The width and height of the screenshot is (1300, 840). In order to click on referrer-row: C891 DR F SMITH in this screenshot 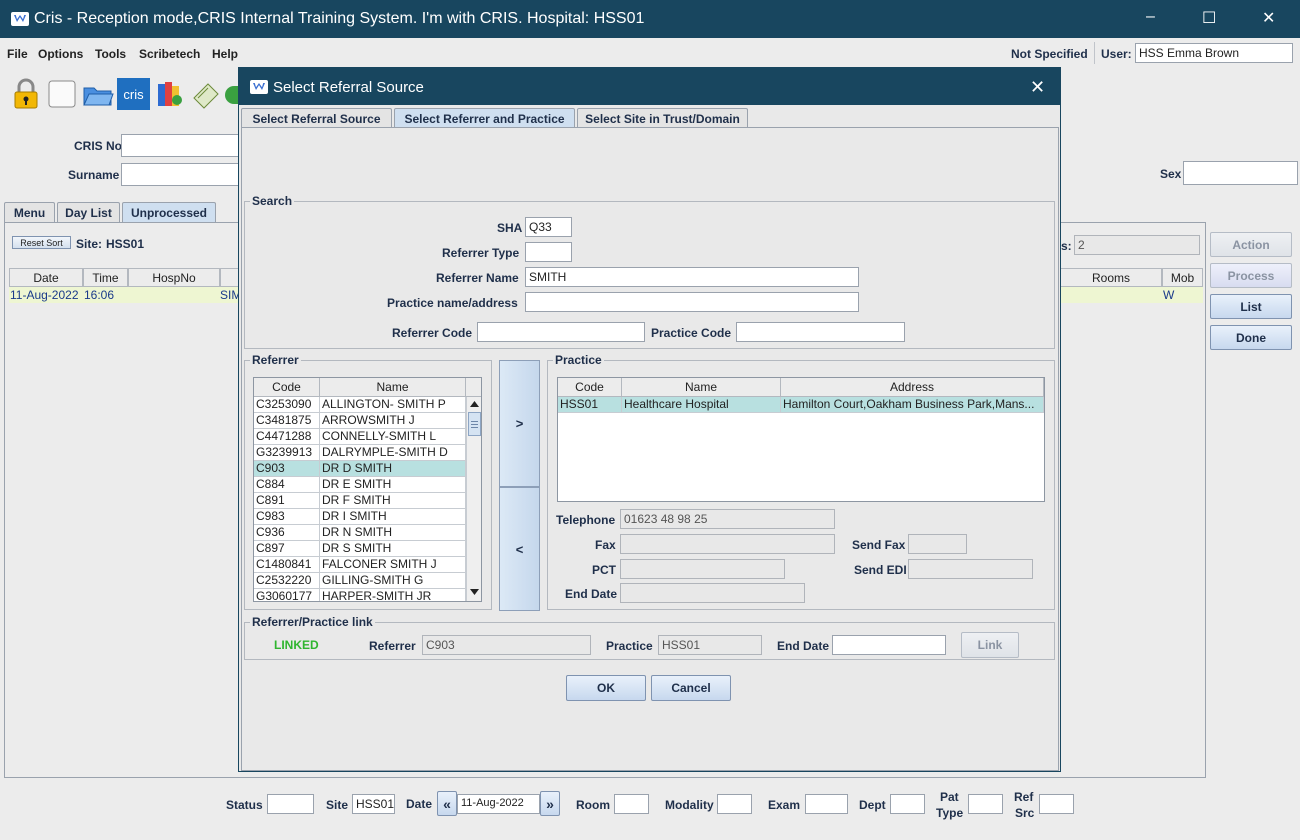, I will do `click(360, 501)`.